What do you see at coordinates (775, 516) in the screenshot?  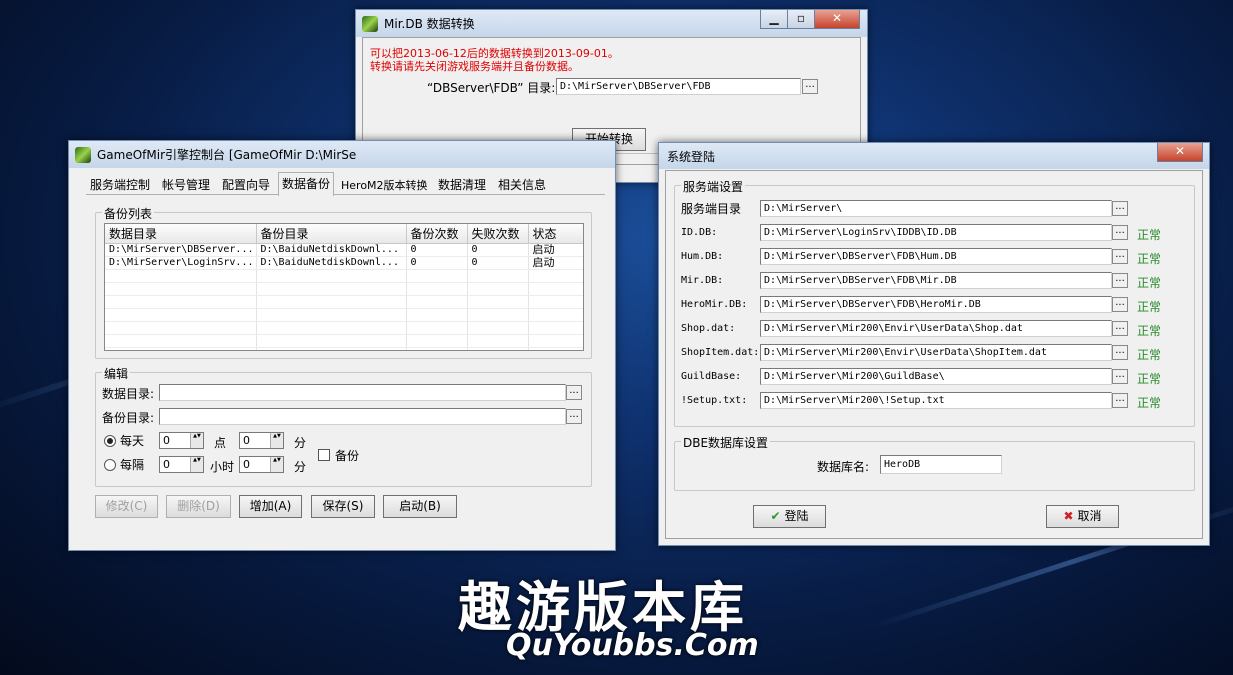 I see `check-icon: ✔` at bounding box center [775, 516].